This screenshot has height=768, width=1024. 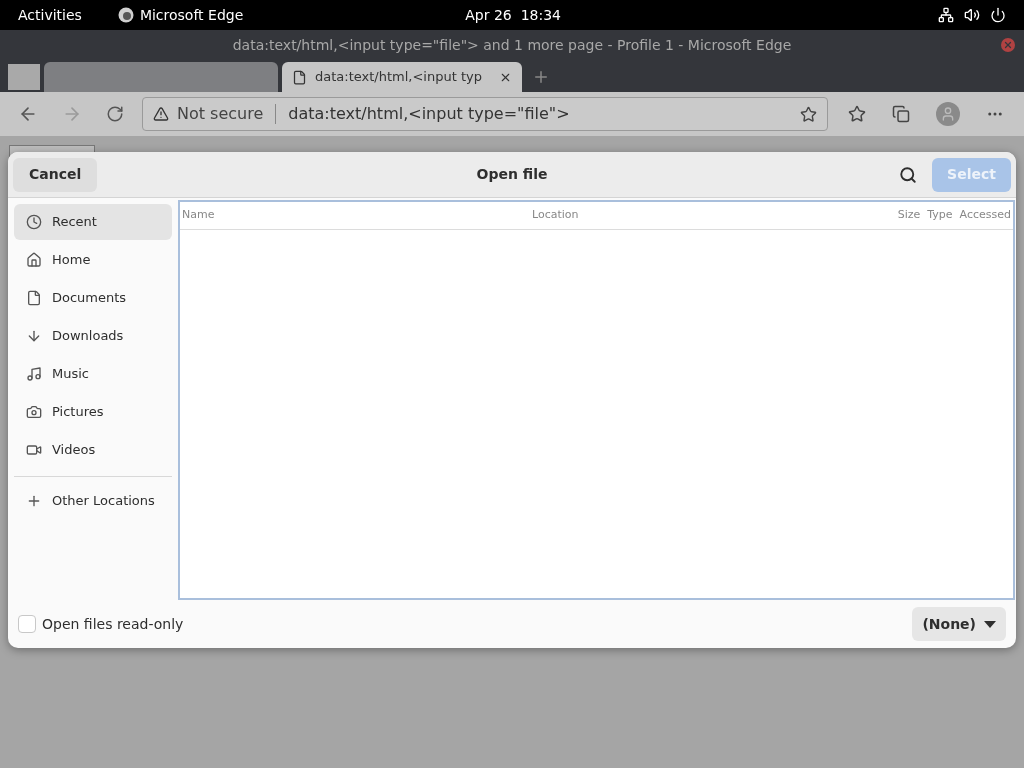 What do you see at coordinates (93, 222) in the screenshot?
I see `sidebar-item: Recent` at bounding box center [93, 222].